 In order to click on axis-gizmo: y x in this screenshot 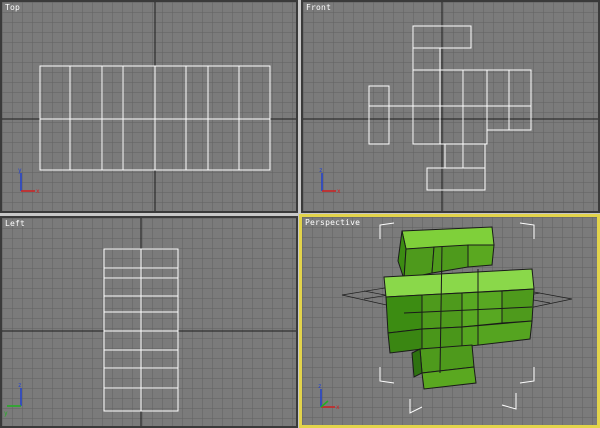, I will do `click(29, 181)`.